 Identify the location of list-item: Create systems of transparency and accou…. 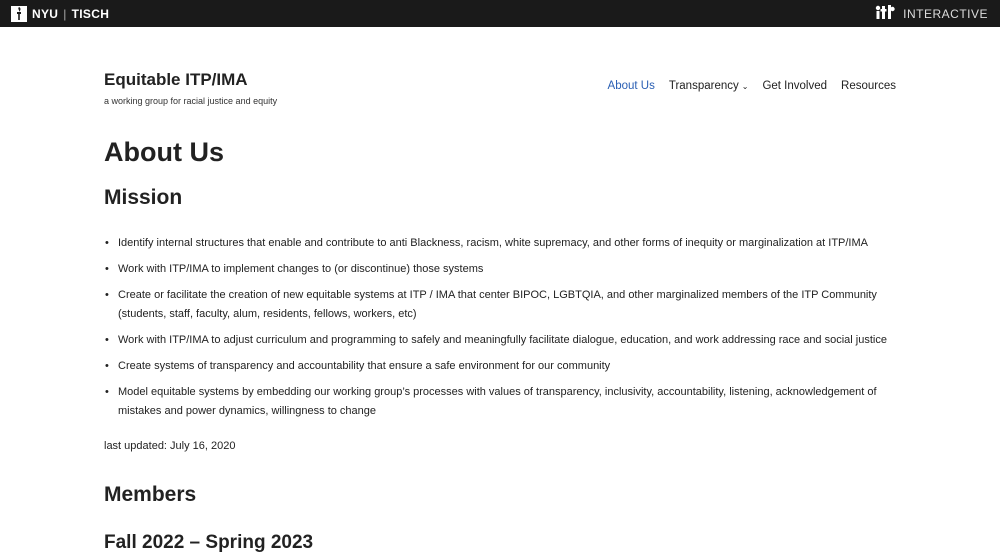
(504, 366).